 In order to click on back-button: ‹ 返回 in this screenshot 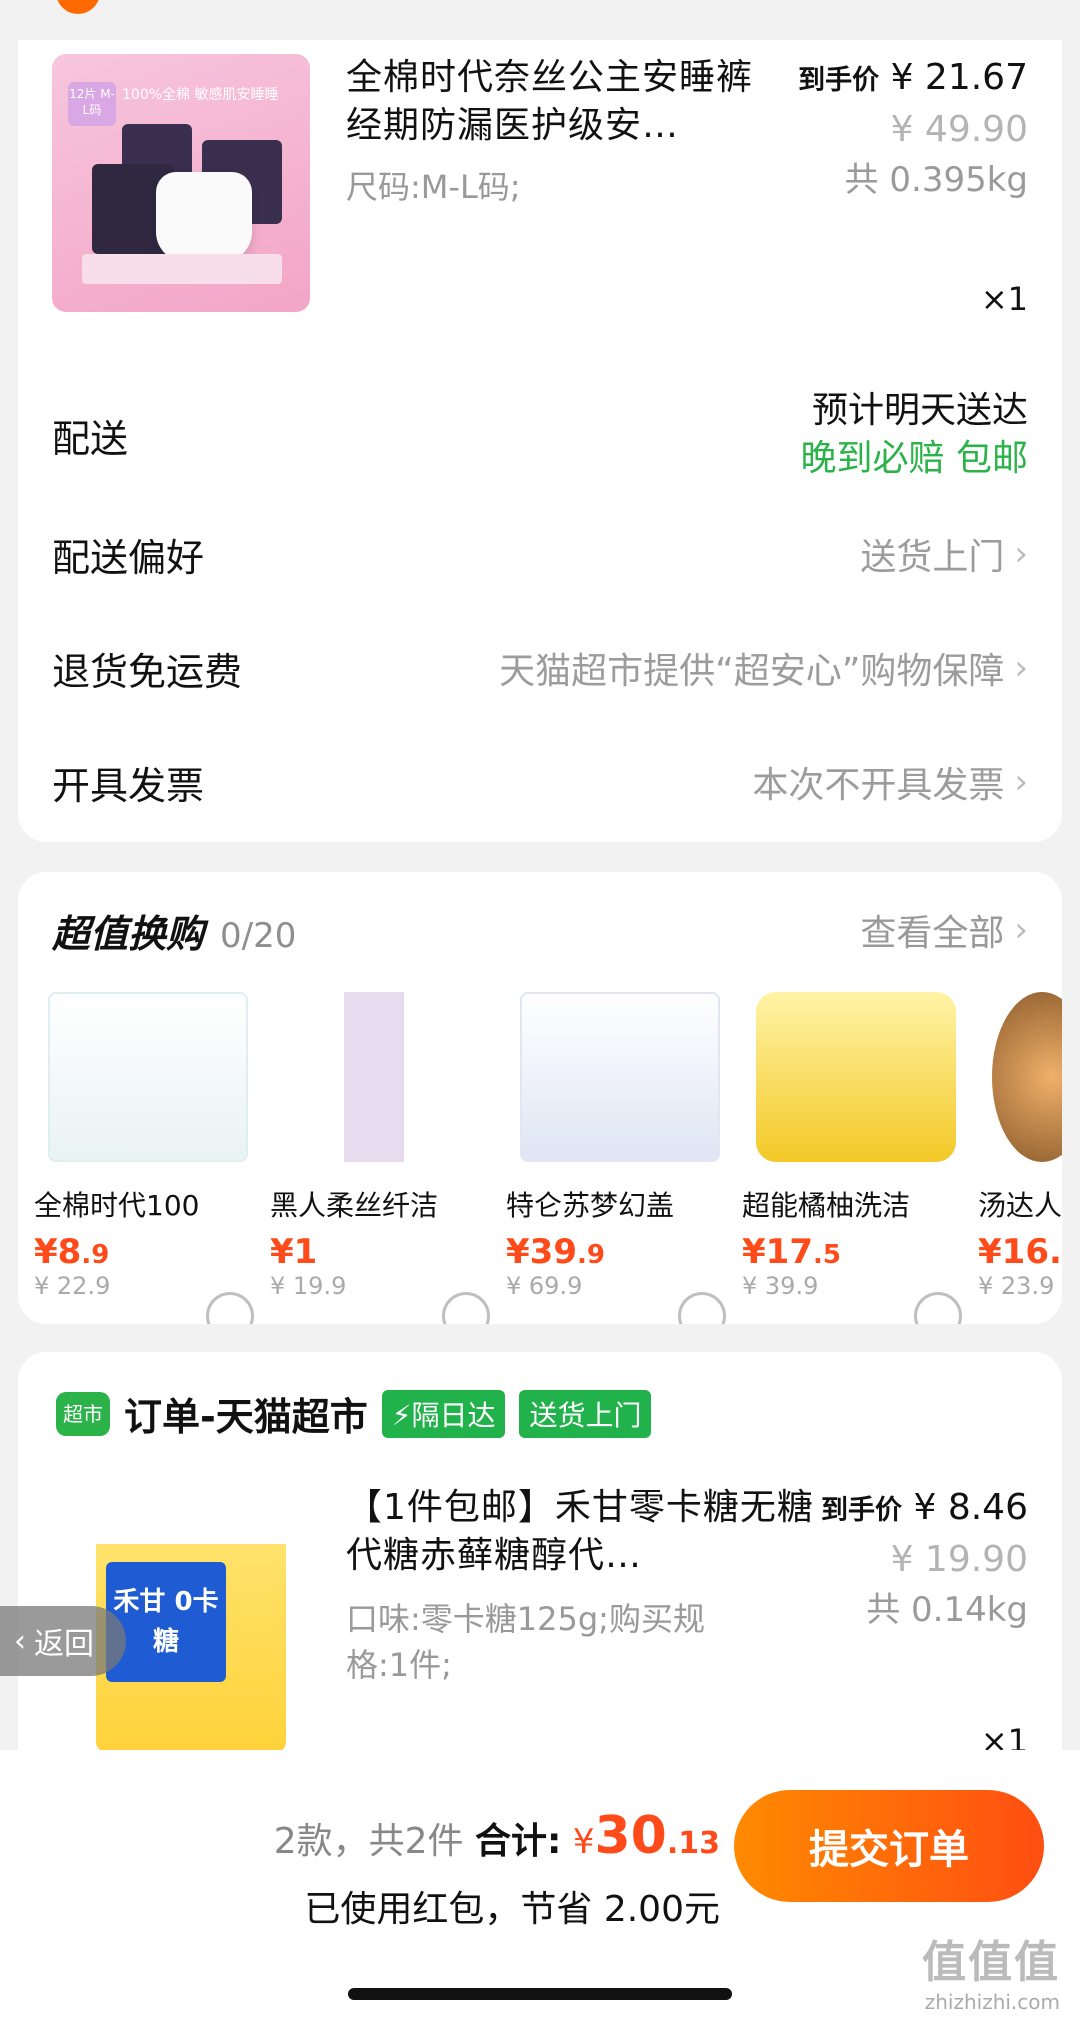, I will do `click(63, 1641)`.